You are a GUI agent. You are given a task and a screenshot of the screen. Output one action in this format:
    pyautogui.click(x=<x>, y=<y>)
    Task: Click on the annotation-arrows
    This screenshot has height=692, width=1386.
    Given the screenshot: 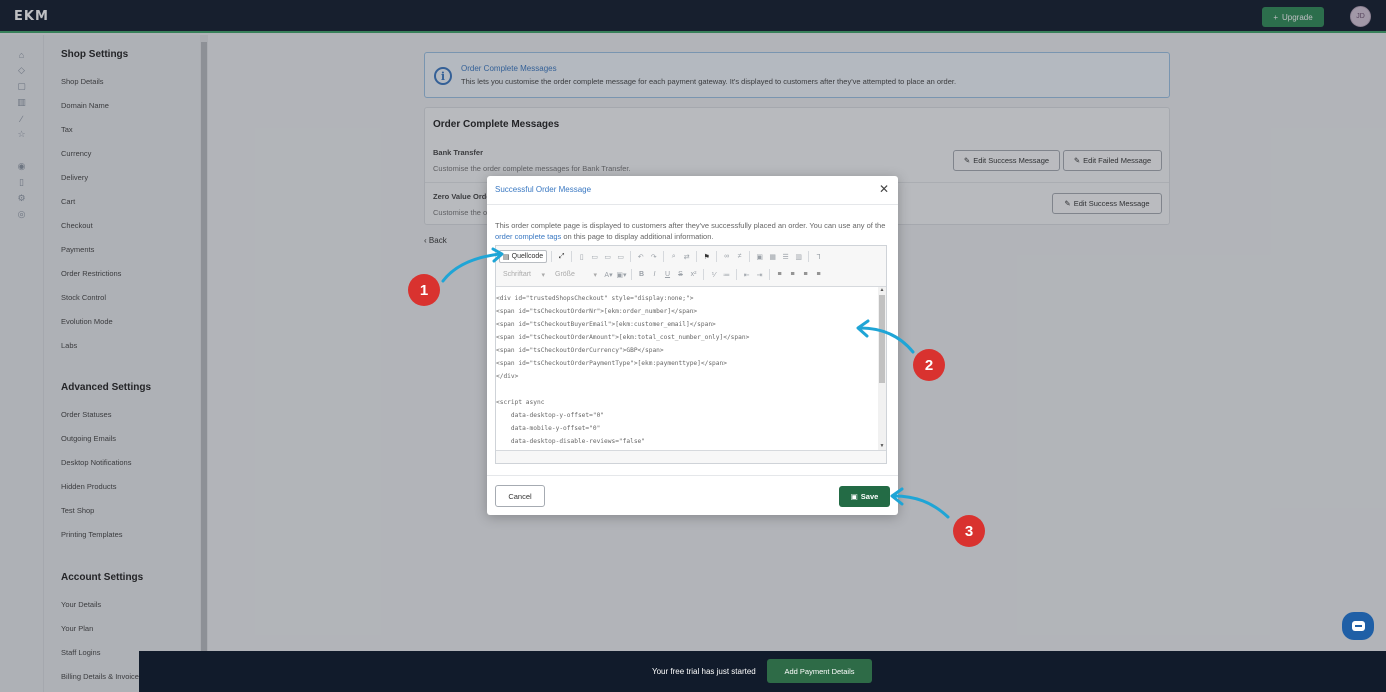 What is the action you would take?
    pyautogui.click(x=695, y=383)
    